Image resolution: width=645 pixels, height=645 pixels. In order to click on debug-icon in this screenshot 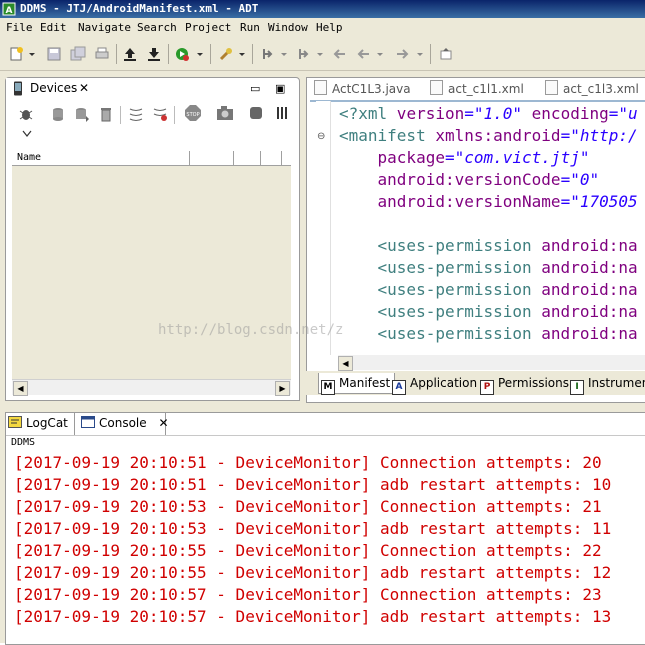, I will do `click(26, 114)`.